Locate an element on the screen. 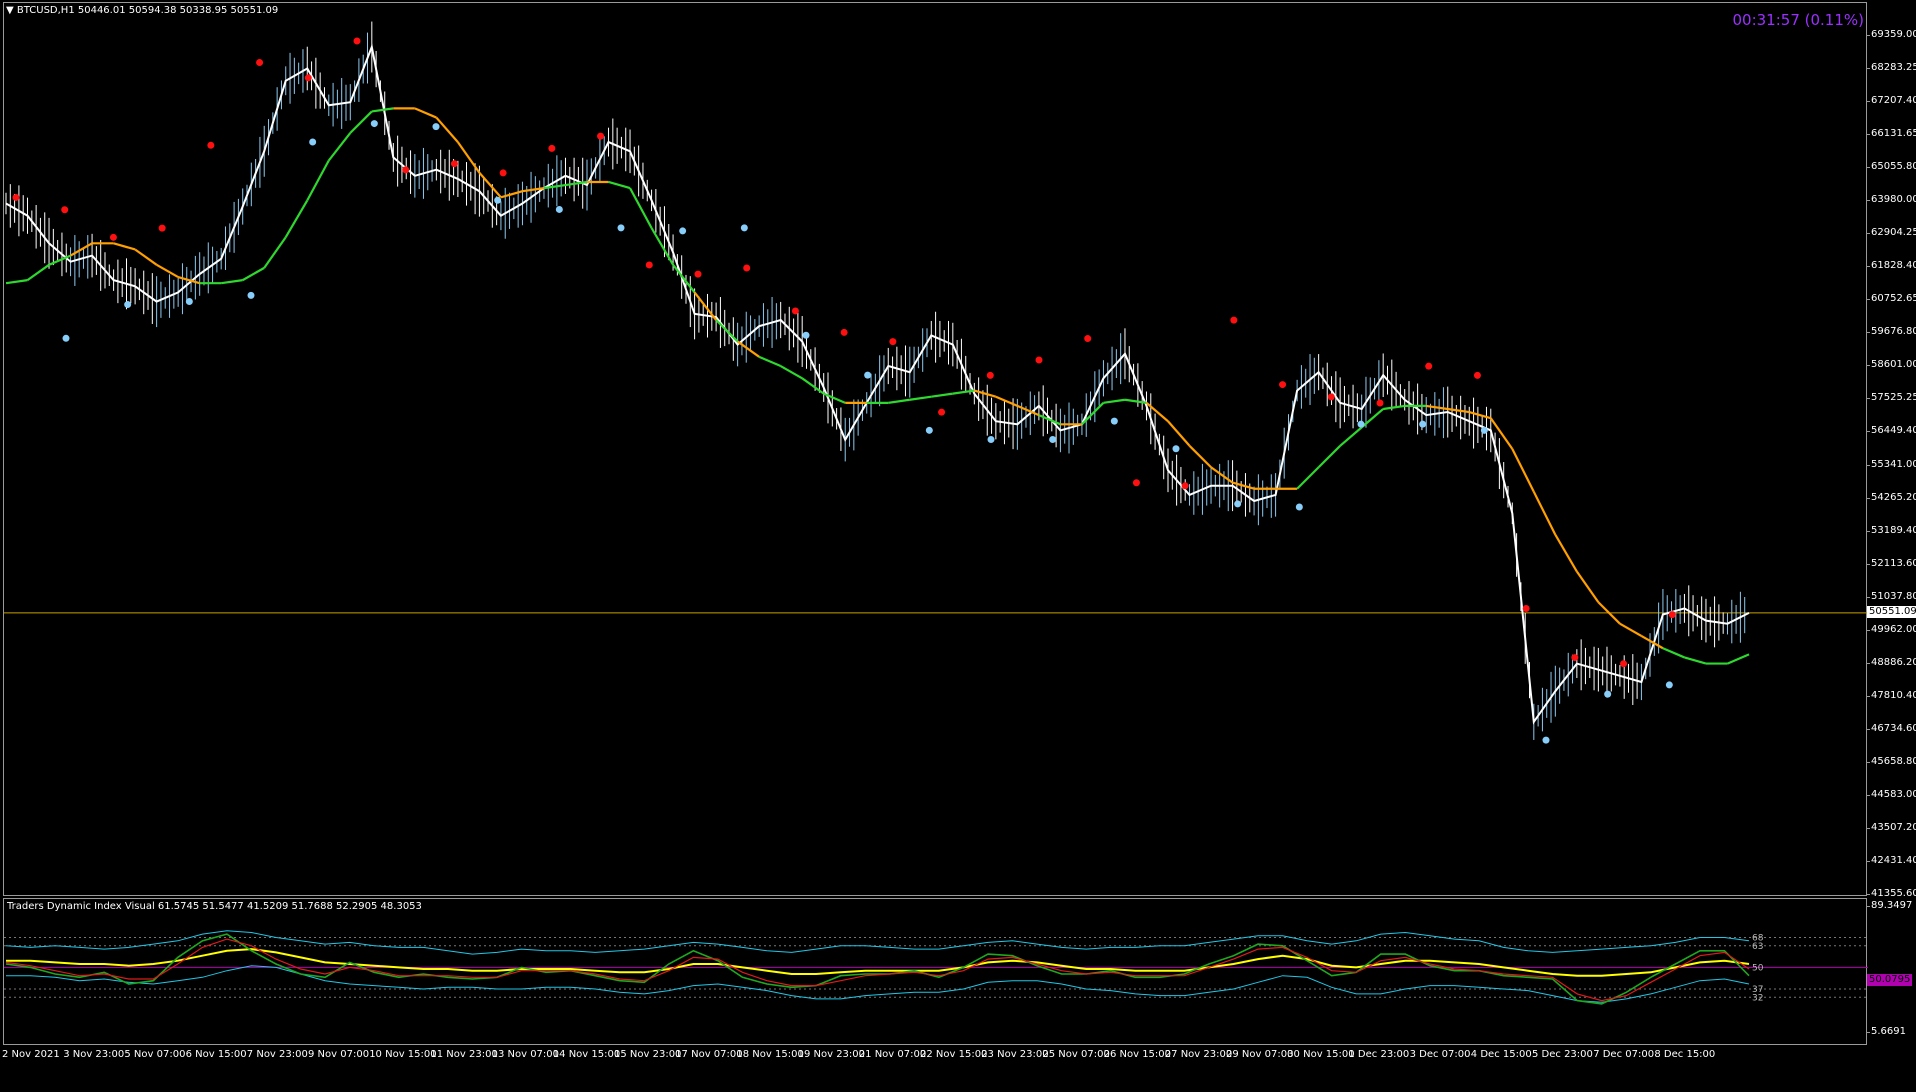 Image resolution: width=1916 pixels, height=1092 pixels. symbol-menu-caret: ▼ is located at coordinates (10, 10).